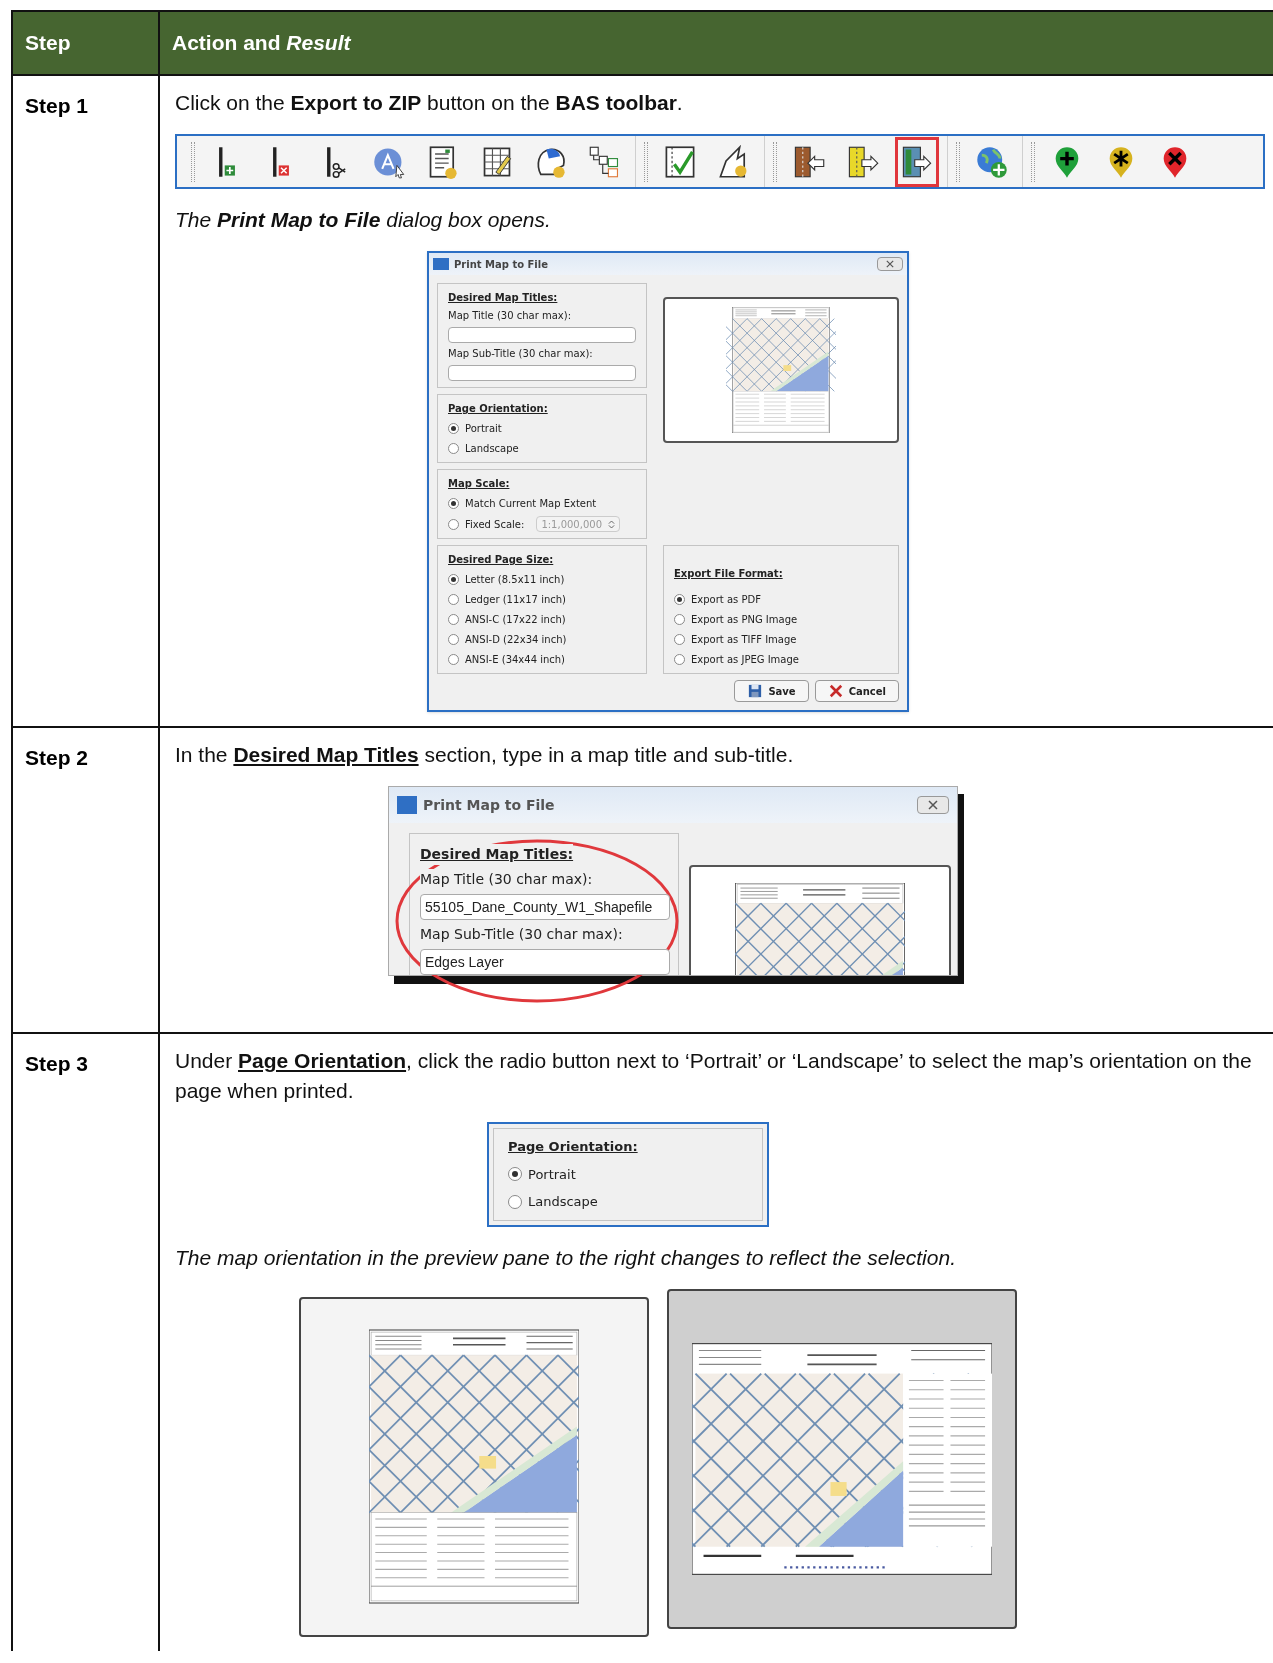 This screenshot has height=1663, width=1273. What do you see at coordinates (545, 962) in the screenshot?
I see `text-field: Edges Layer` at bounding box center [545, 962].